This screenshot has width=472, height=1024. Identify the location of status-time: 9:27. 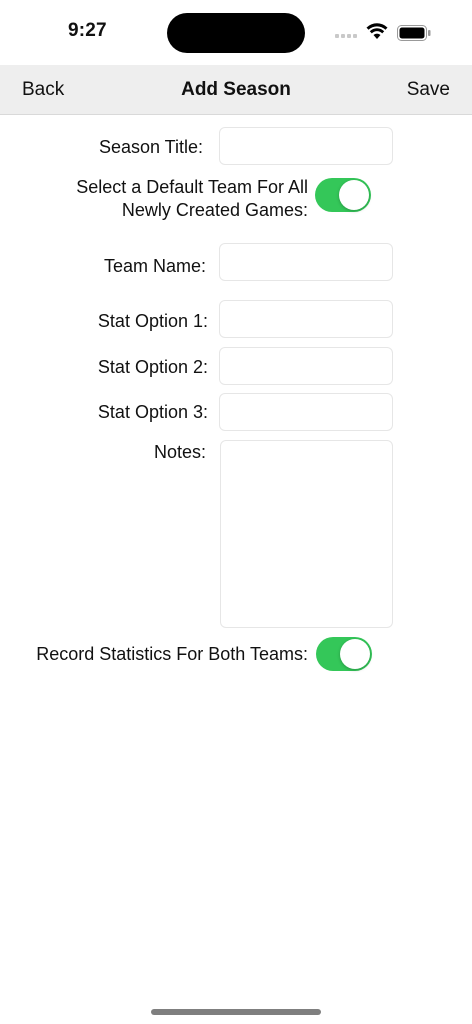
(87, 30).